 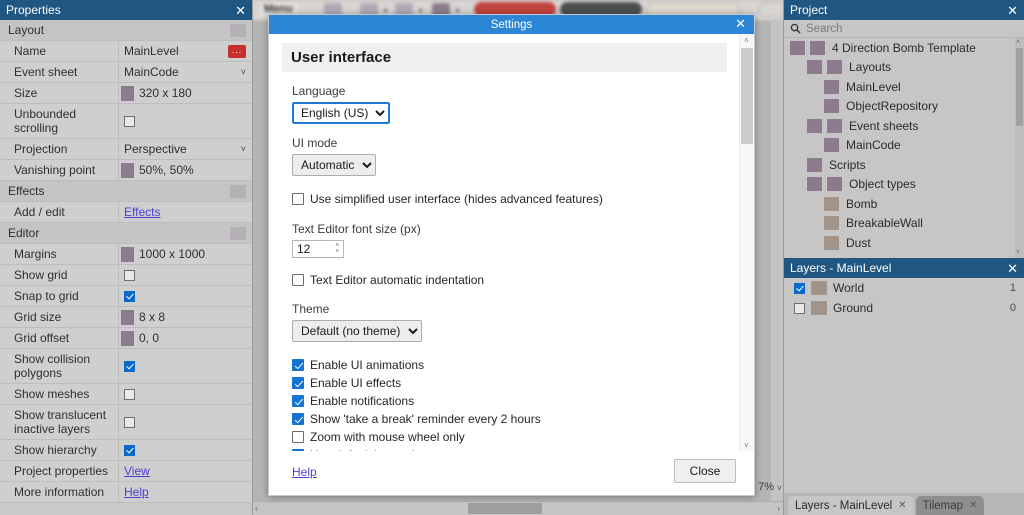 I want to click on property-row-show-grid: Show grid, so click(x=126, y=275).